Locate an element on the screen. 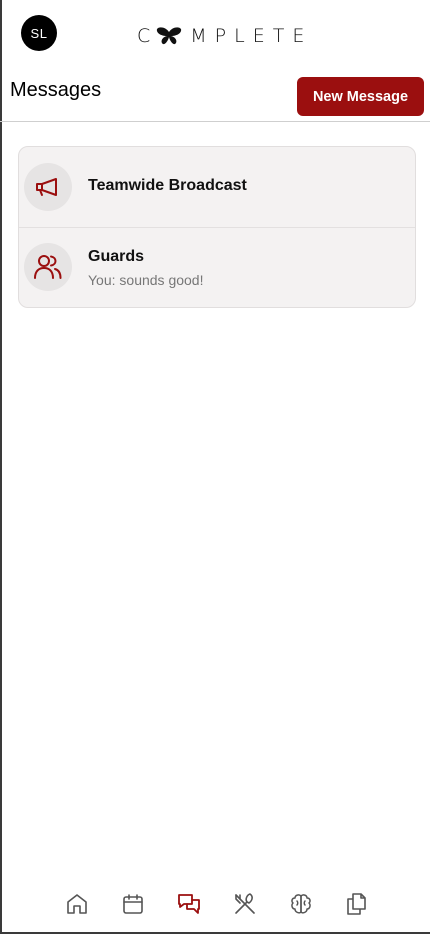  conversation-preview: You: sounds good! is located at coordinates (146, 280).